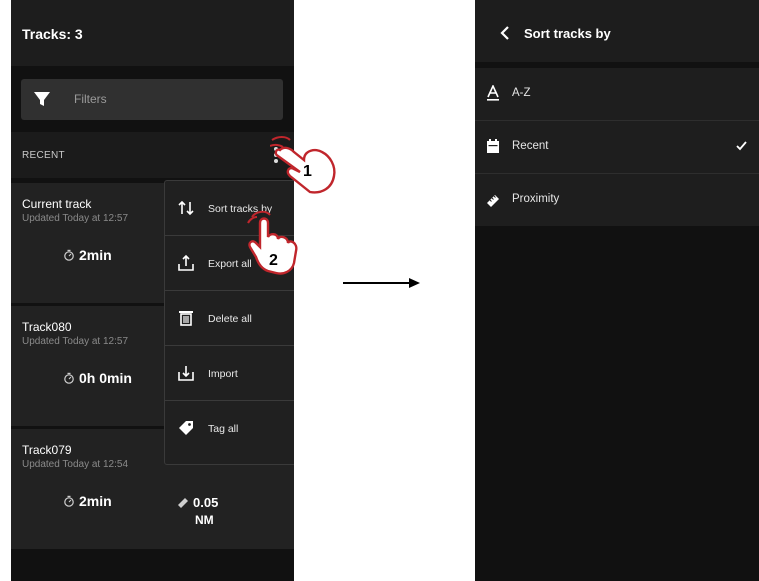 This screenshot has width=759, height=581. I want to click on filters-button: Filters, so click(152, 99).